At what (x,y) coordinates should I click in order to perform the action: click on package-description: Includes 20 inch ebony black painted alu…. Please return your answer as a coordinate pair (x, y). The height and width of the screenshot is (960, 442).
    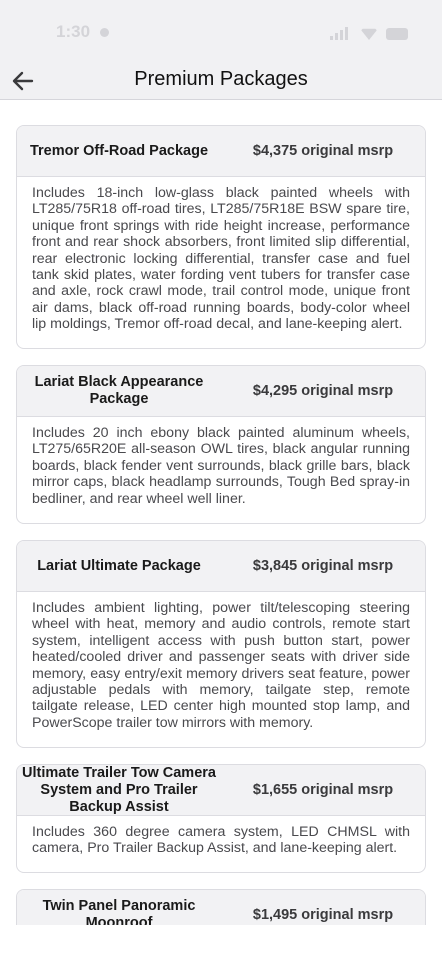
    Looking at the image, I should click on (221, 466).